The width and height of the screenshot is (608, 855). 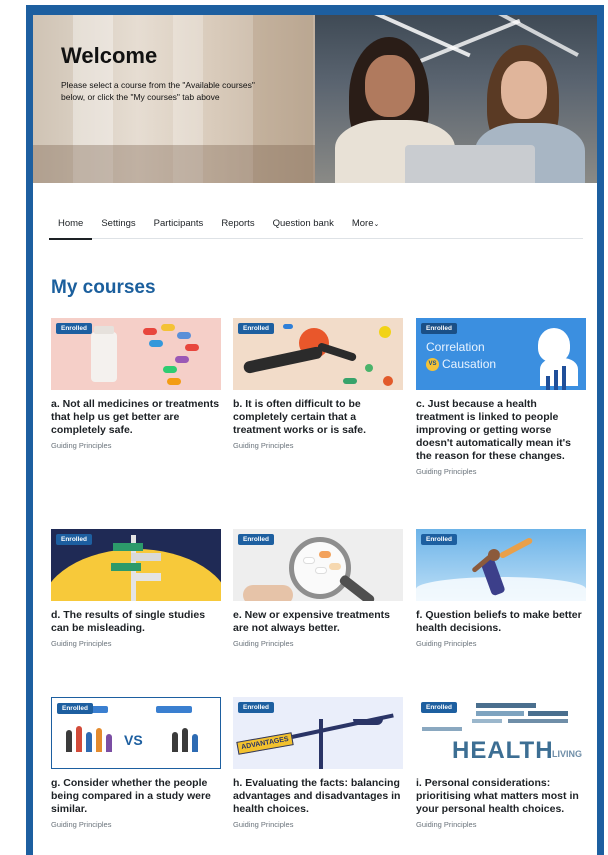 I want to click on tab-participants: Participants, so click(x=179, y=227).